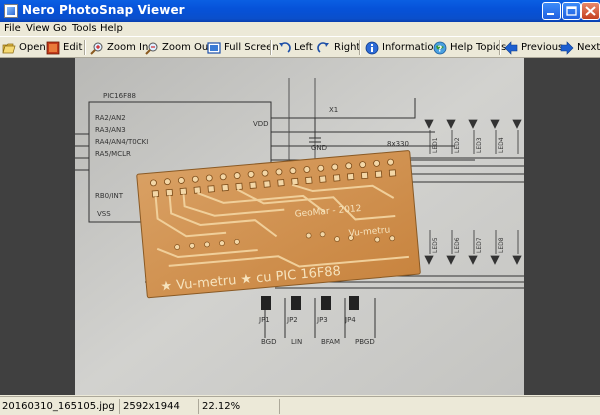 This screenshot has width=600, height=415. I want to click on title-bar: Nero PhotoSnap Viewer, so click(300, 11).